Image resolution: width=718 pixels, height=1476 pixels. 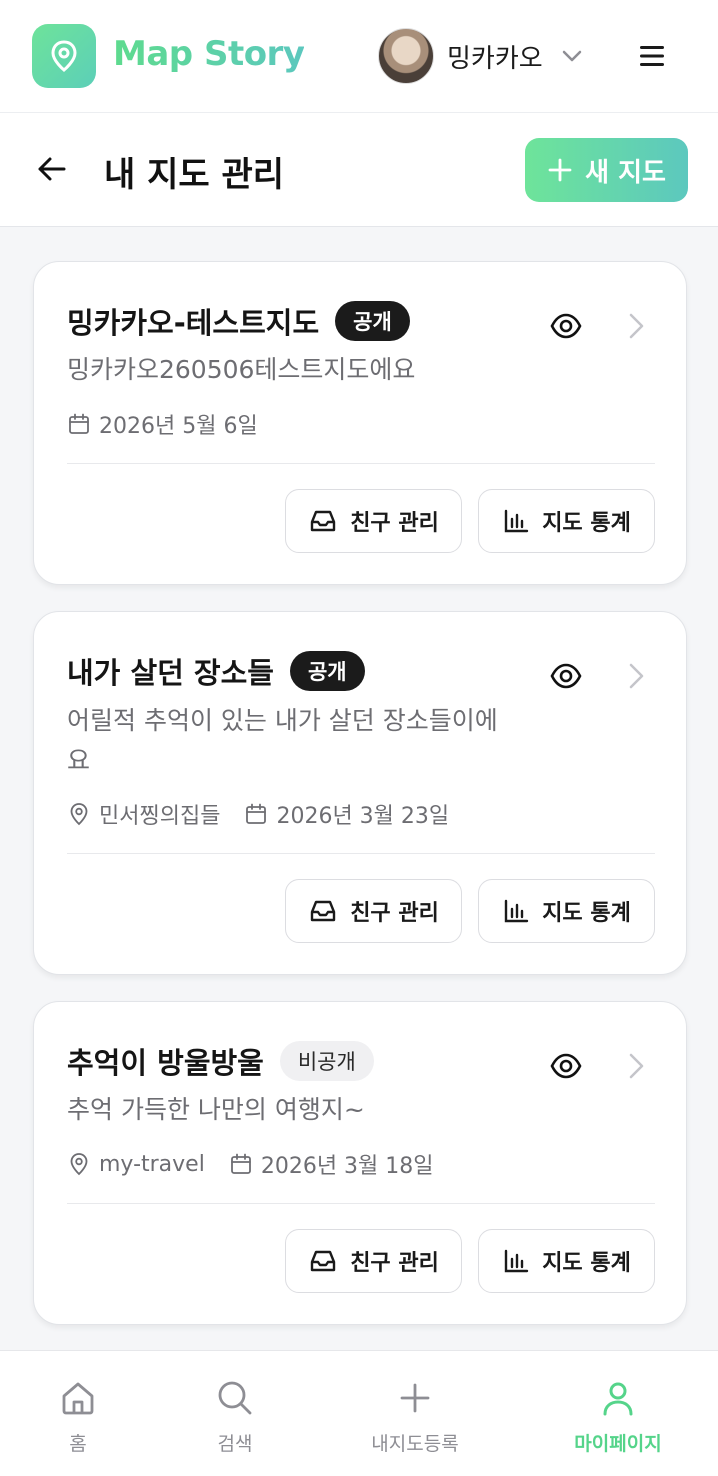 What do you see at coordinates (241, 369) in the screenshot?
I see `map-description: 밍카카오260506테스트지도에요` at bounding box center [241, 369].